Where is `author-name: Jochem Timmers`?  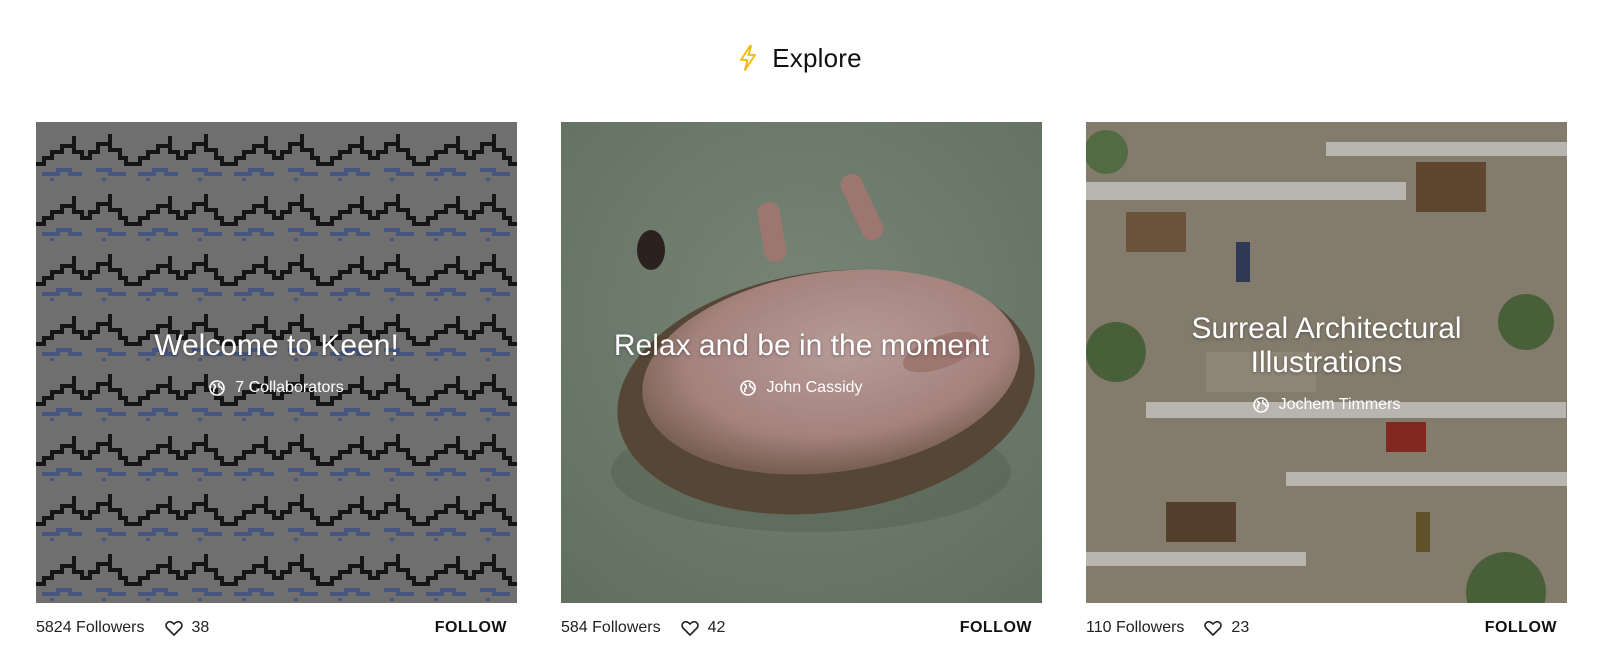
author-name: Jochem Timmers is located at coordinates (1339, 404).